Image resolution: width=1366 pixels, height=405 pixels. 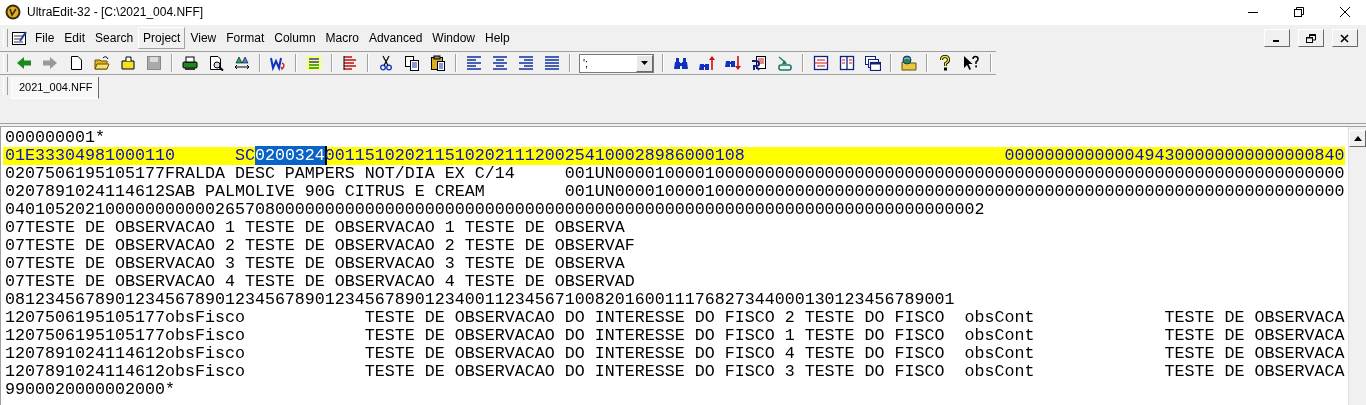 What do you see at coordinates (675, 191) in the screenshot?
I see `line-text: 0207891024114612SAB PALMOLIVE 90G CITRUS E CREAM 001UN0000100001000000000000000000000000000000000000000000000000000000000000000` at bounding box center [675, 191].